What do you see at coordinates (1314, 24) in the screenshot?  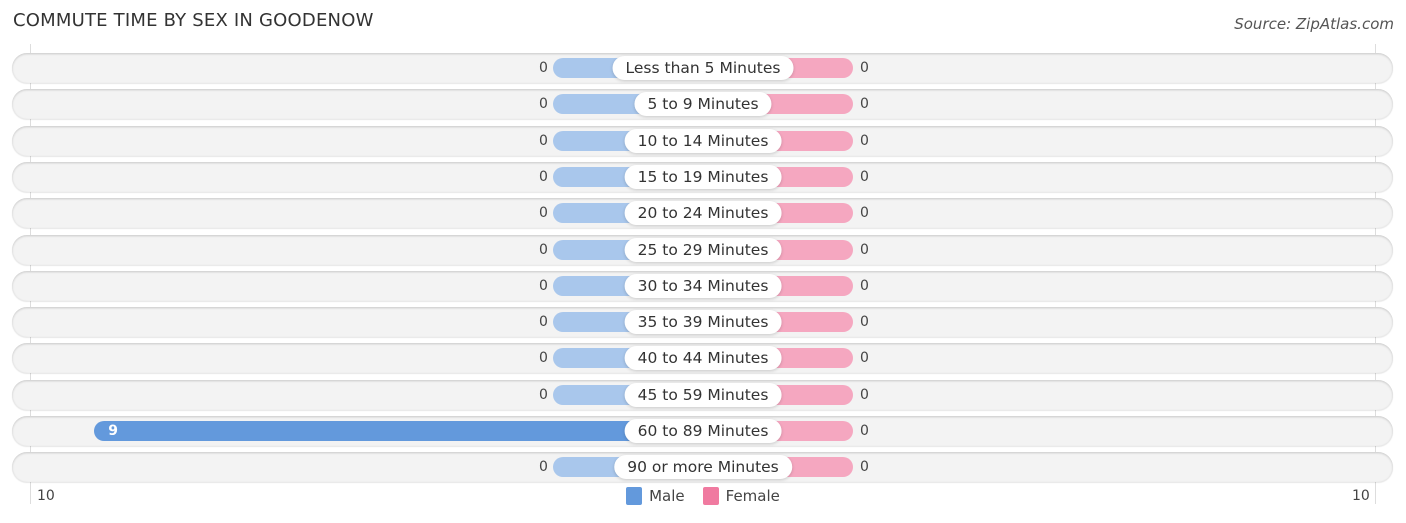 I see `source-credit: Source: ZipAtlas.com` at bounding box center [1314, 24].